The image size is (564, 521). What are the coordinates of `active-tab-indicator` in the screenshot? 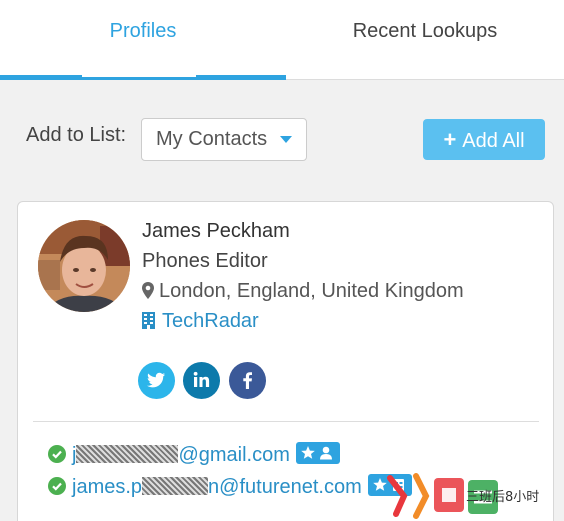 It's located at (143, 77).